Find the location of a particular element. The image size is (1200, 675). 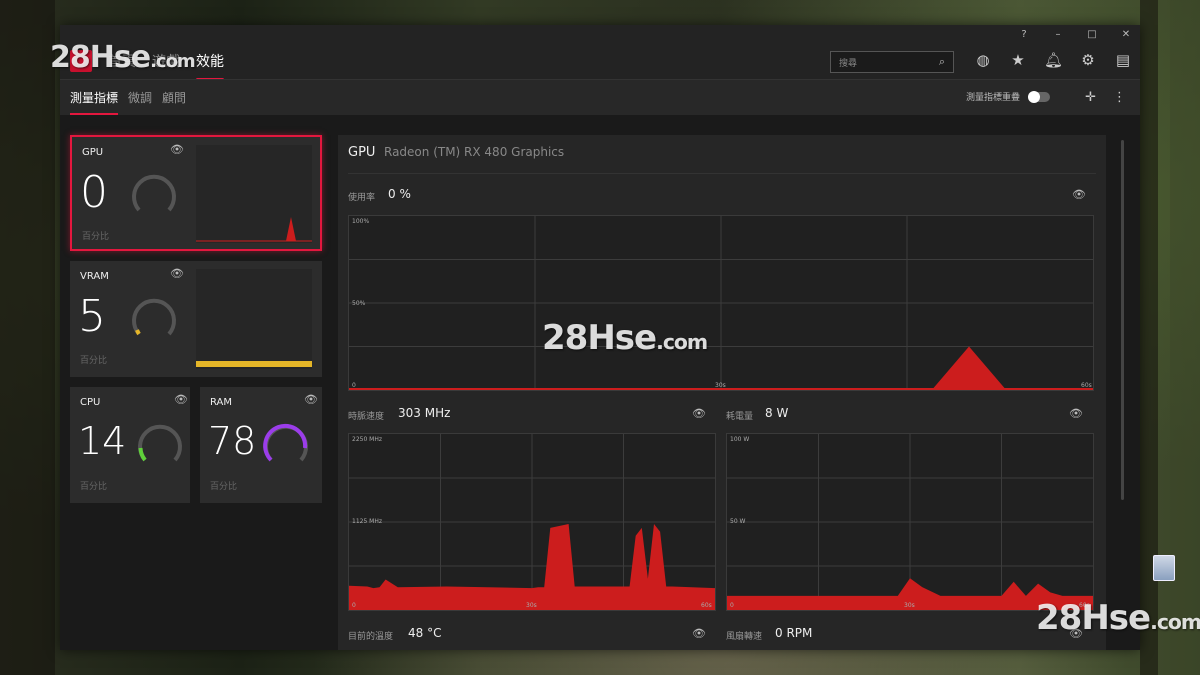

sub-navigation: 測量指標 微調 顧問 測量指標重疊 ✛ ⋮ is located at coordinates (600, 97).